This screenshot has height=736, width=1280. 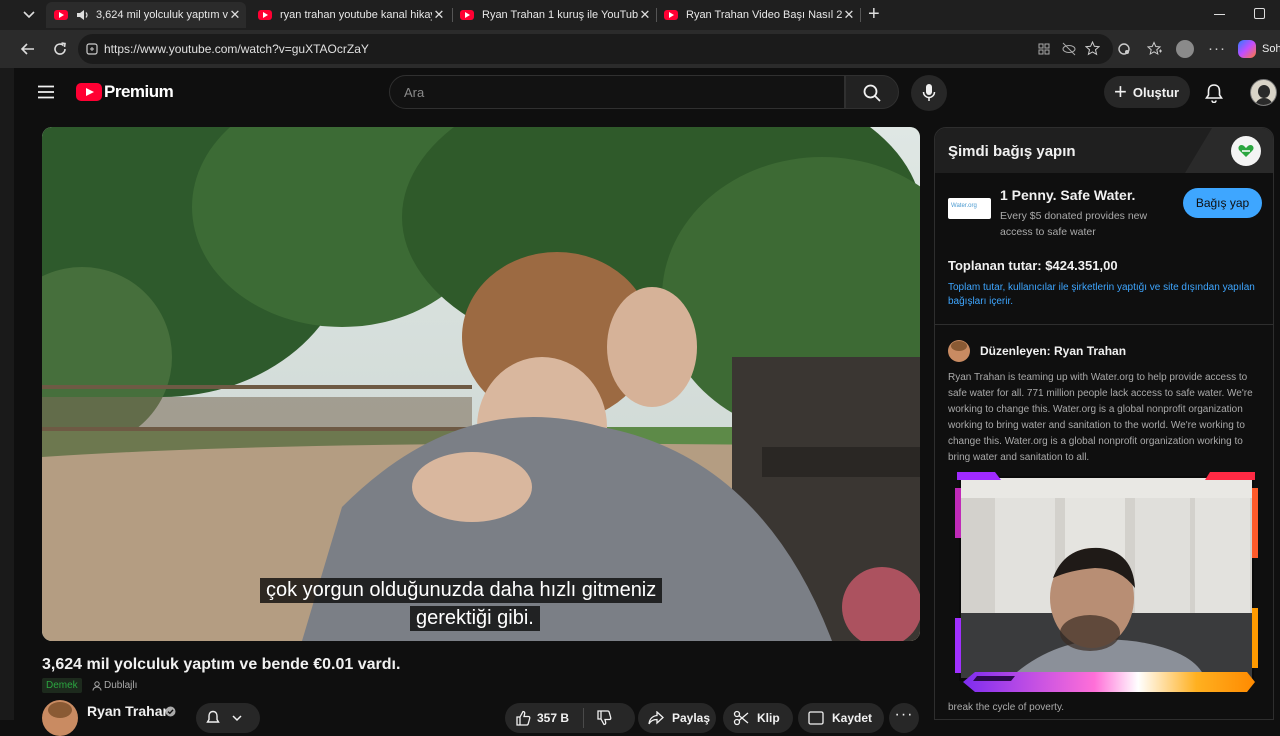 What do you see at coordinates (1219, 14) in the screenshot?
I see `minimize-window-icon` at bounding box center [1219, 14].